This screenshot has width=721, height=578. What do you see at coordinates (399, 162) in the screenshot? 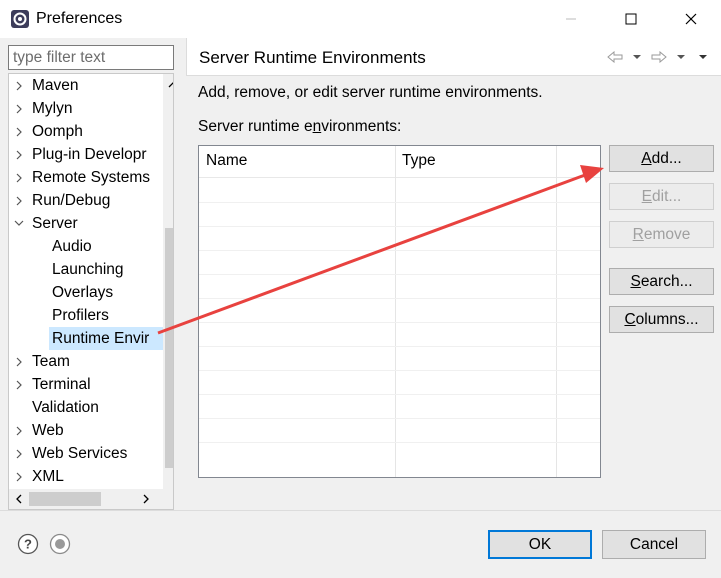
I see `table-header: Name Type` at bounding box center [399, 162].